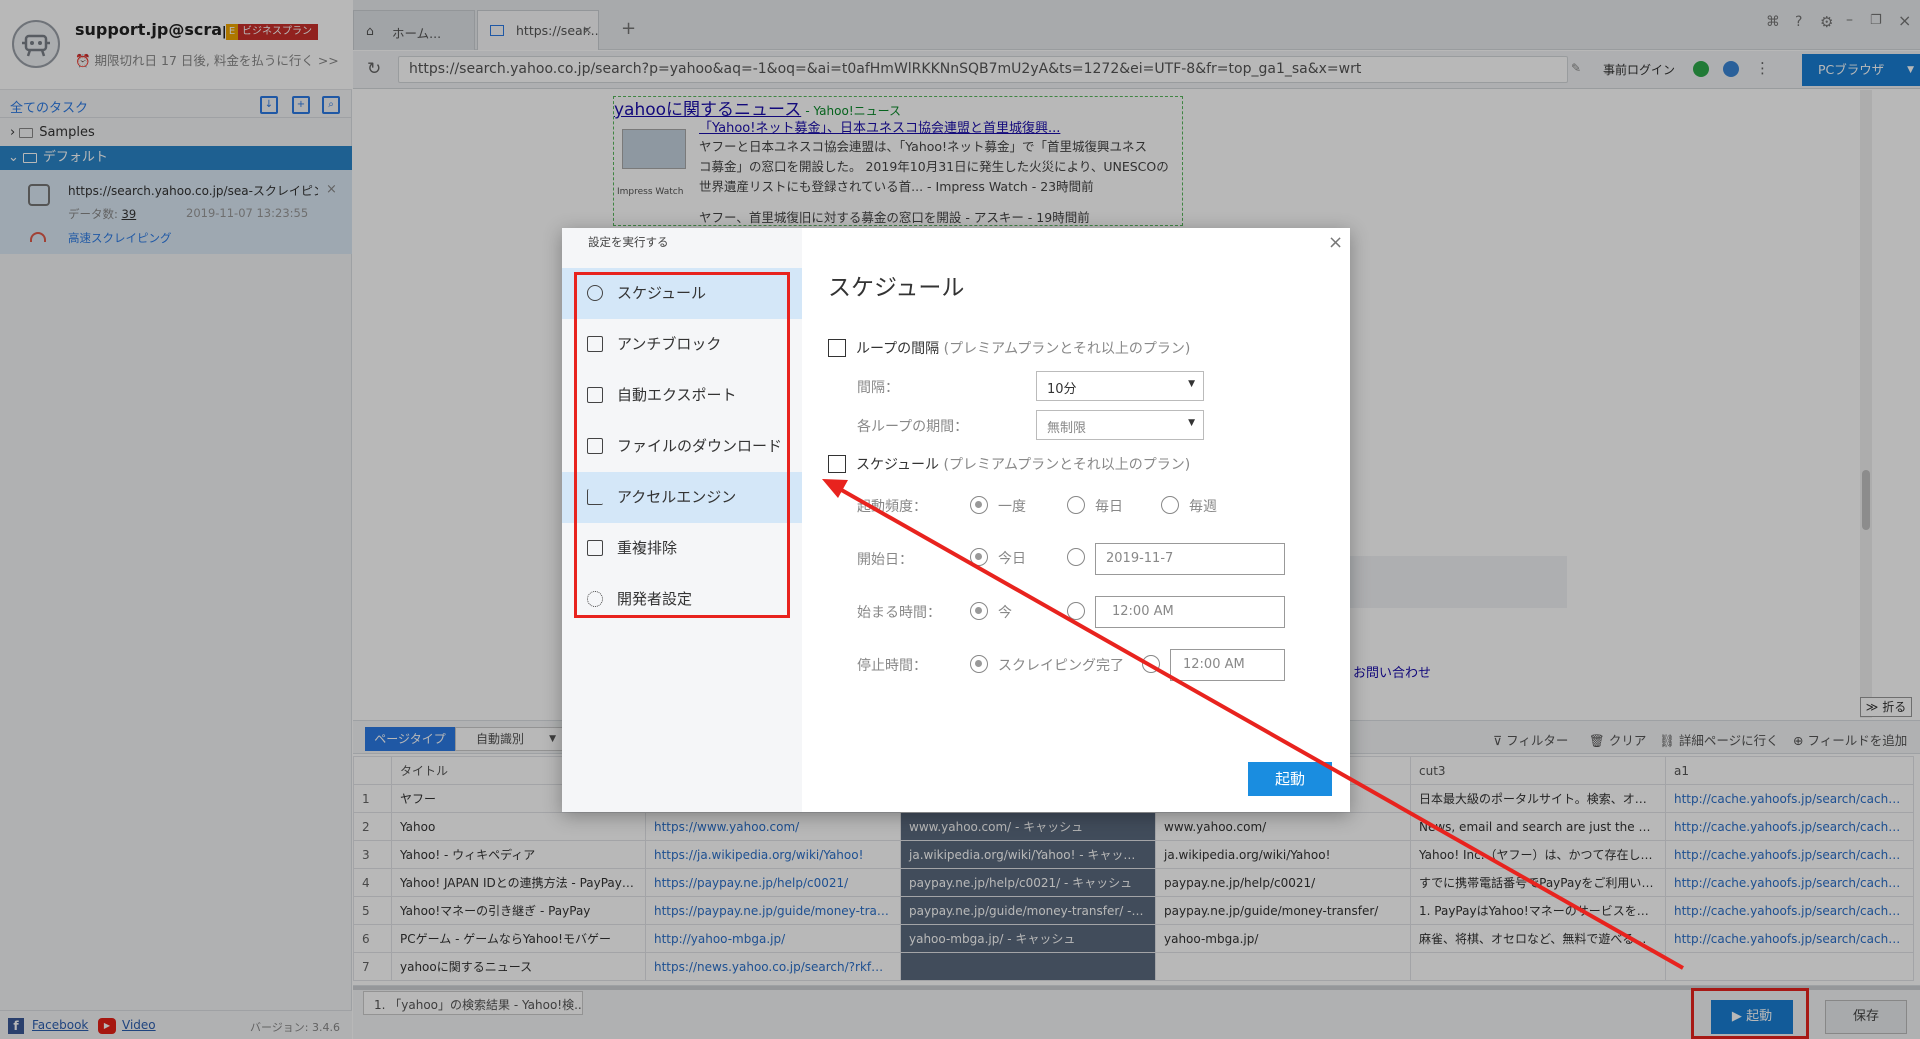 This screenshot has width=1920, height=1039. What do you see at coordinates (1109, 507) in the screenshot?
I see `freq-daily-label: 毎日` at bounding box center [1109, 507].